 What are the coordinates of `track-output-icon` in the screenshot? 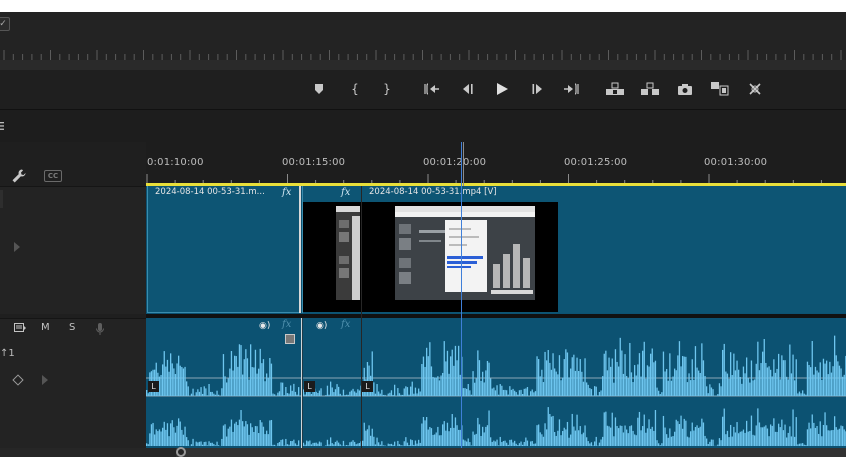 It's located at (20, 328).